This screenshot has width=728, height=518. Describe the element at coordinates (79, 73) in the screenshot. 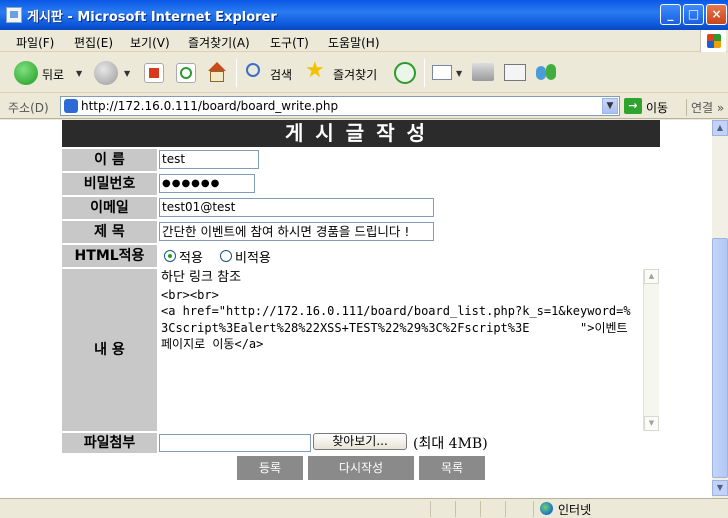

I see `back-dropdown-icon: ▼` at that location.